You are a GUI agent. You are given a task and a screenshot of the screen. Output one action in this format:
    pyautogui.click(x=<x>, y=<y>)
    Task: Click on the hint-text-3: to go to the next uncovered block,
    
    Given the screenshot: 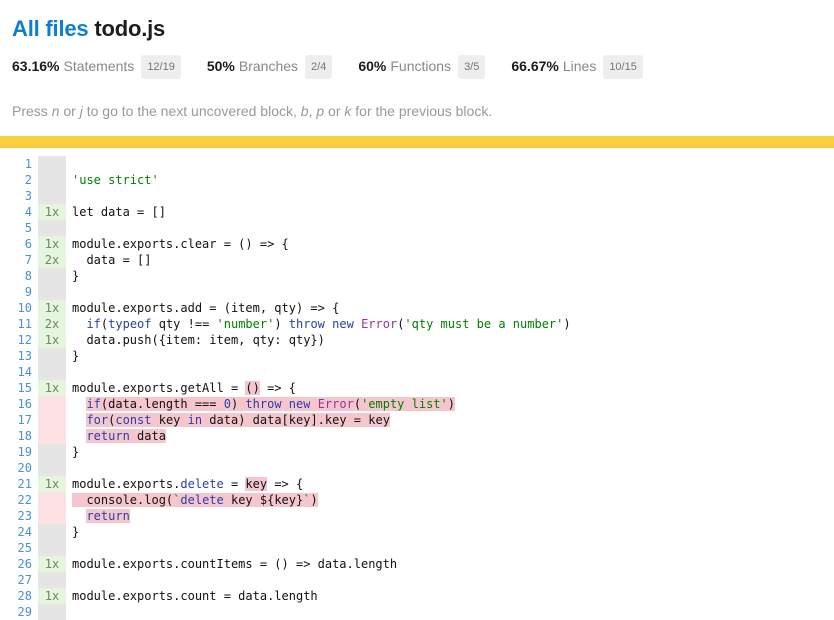 What is the action you would take?
    pyautogui.click(x=191, y=111)
    